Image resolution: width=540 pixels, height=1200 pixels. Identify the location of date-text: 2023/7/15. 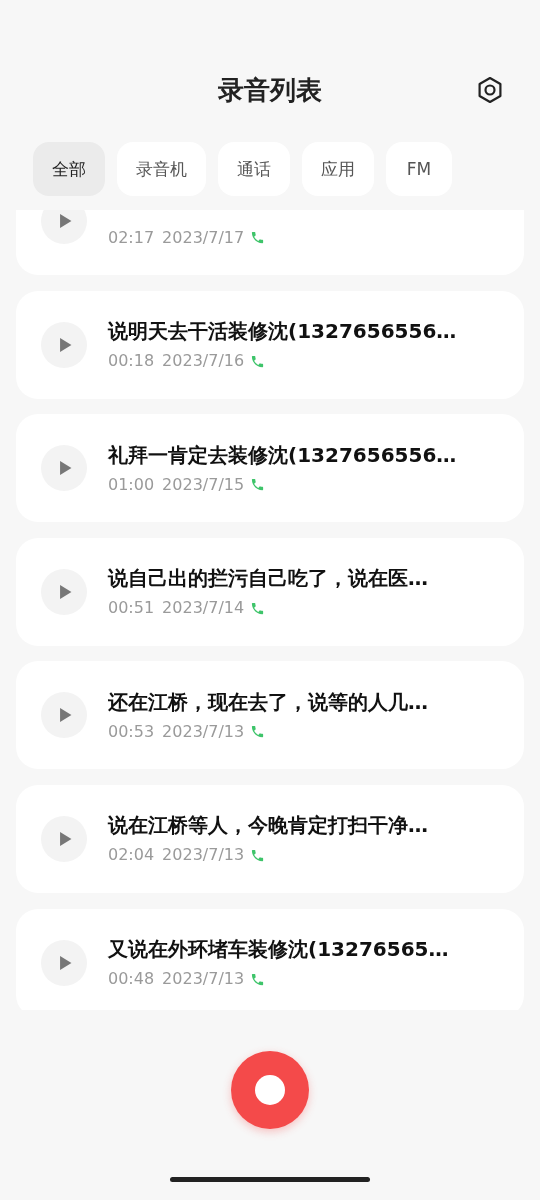
(203, 484).